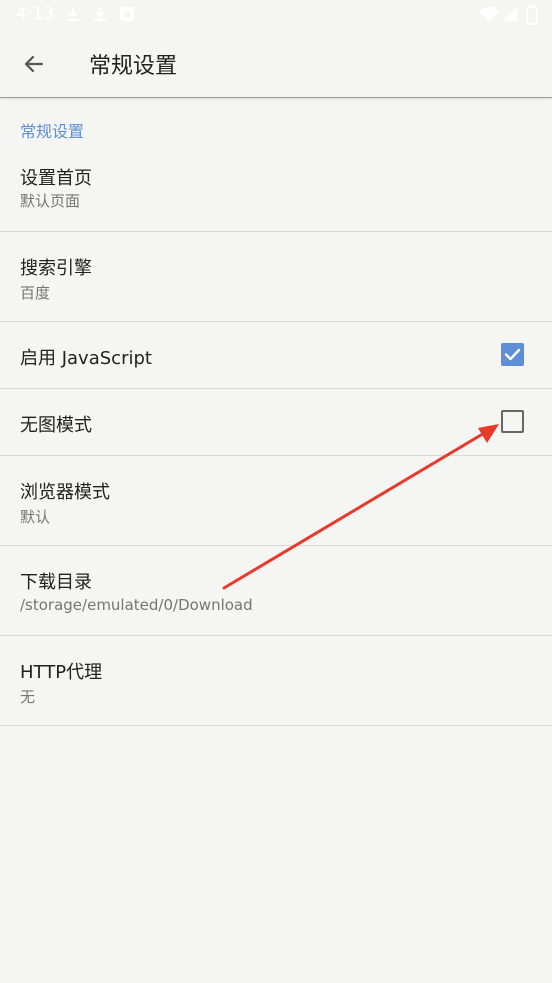 This screenshot has height=983, width=552. I want to click on status-bar: 4:13, so click(276, 15).